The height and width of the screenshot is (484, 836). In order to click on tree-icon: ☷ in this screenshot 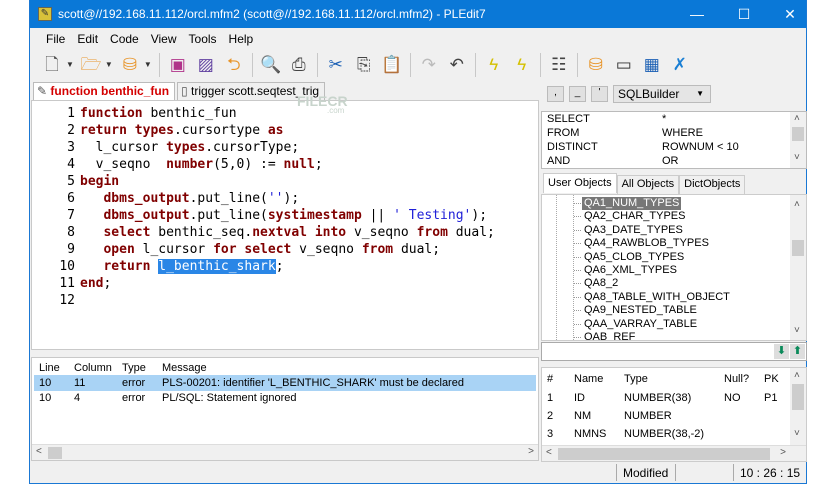, I will do `click(559, 65)`.